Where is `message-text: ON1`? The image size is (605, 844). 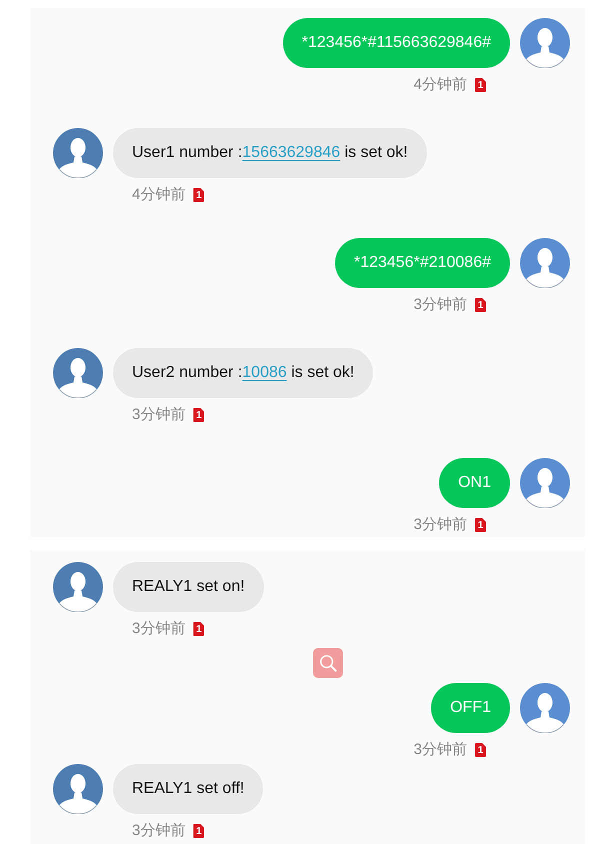 message-text: ON1 is located at coordinates (474, 483).